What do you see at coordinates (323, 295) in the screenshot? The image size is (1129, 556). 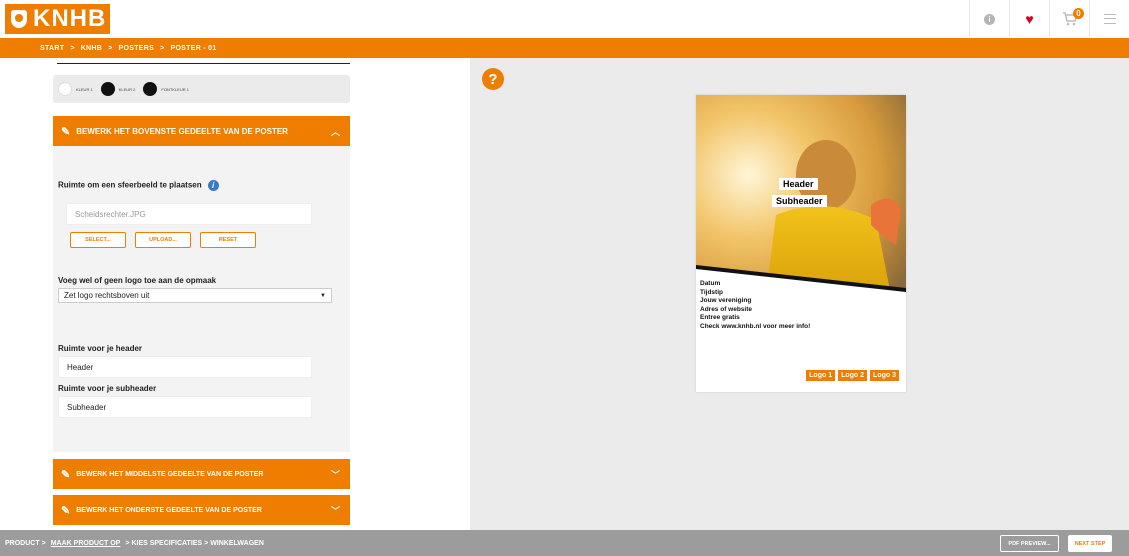 I see `dropdown-arrow-icon: ▼` at bounding box center [323, 295].